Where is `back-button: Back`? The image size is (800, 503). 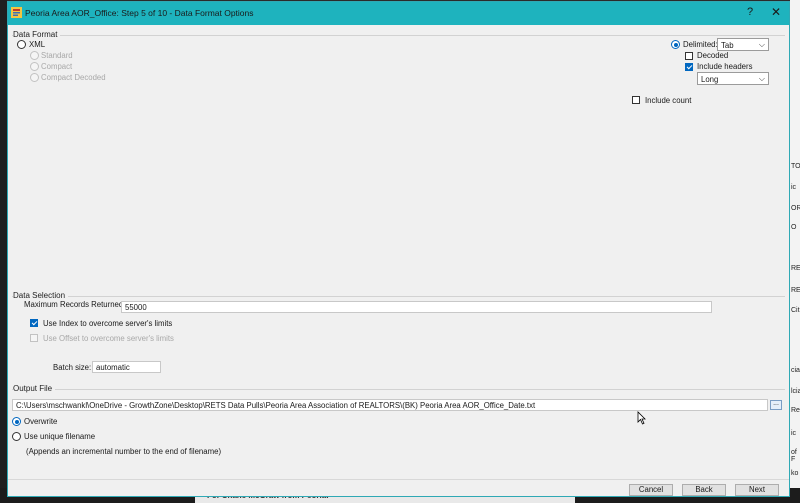
back-button: Back is located at coordinates (704, 490).